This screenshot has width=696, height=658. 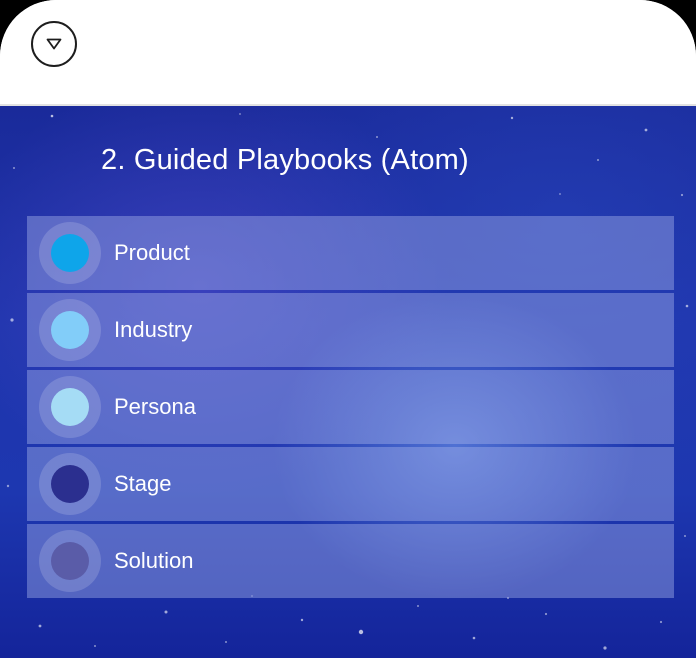 I want to click on chevron-down-icon, so click(x=54, y=44).